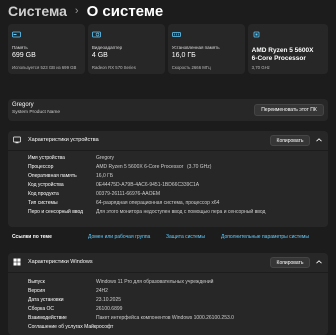  Describe the element at coordinates (191, 67) in the screenshot. I see `card-sub: Скорость 2666 МГц` at that location.